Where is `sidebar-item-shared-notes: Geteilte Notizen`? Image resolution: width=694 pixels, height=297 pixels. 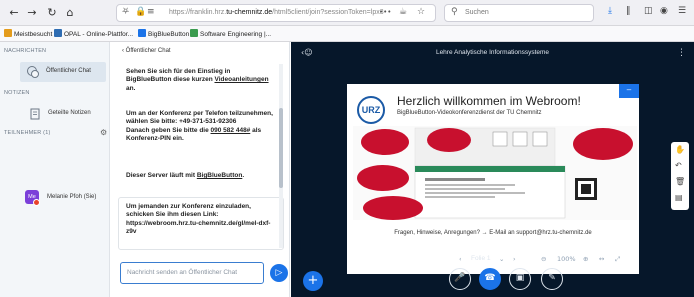
sidebar-item-shared-notes: Geteilte Notizen is located at coordinates (65, 114).